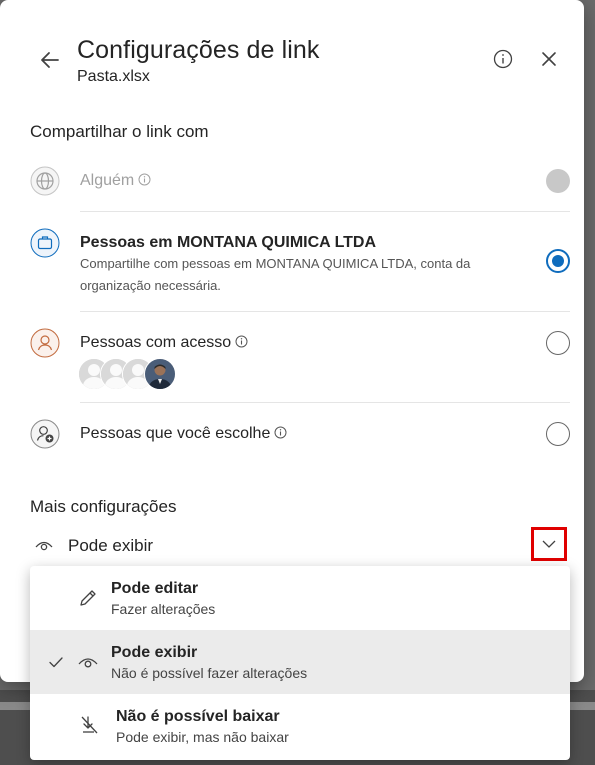  Describe the element at coordinates (209, 673) in the screenshot. I see `menu-item-description: Não é possível fazer alterações` at that location.